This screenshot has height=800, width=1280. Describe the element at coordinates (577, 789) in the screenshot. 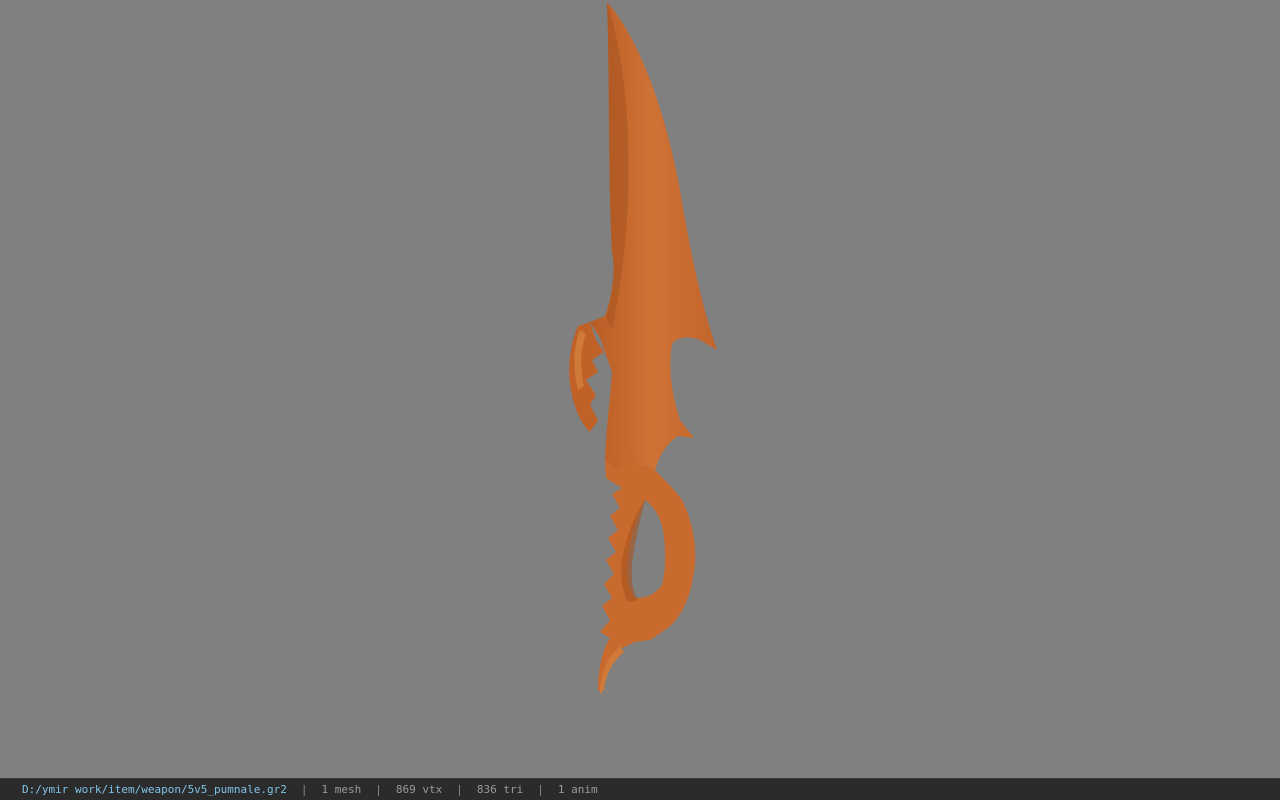

I see `anim-count: 1 anim` at that location.